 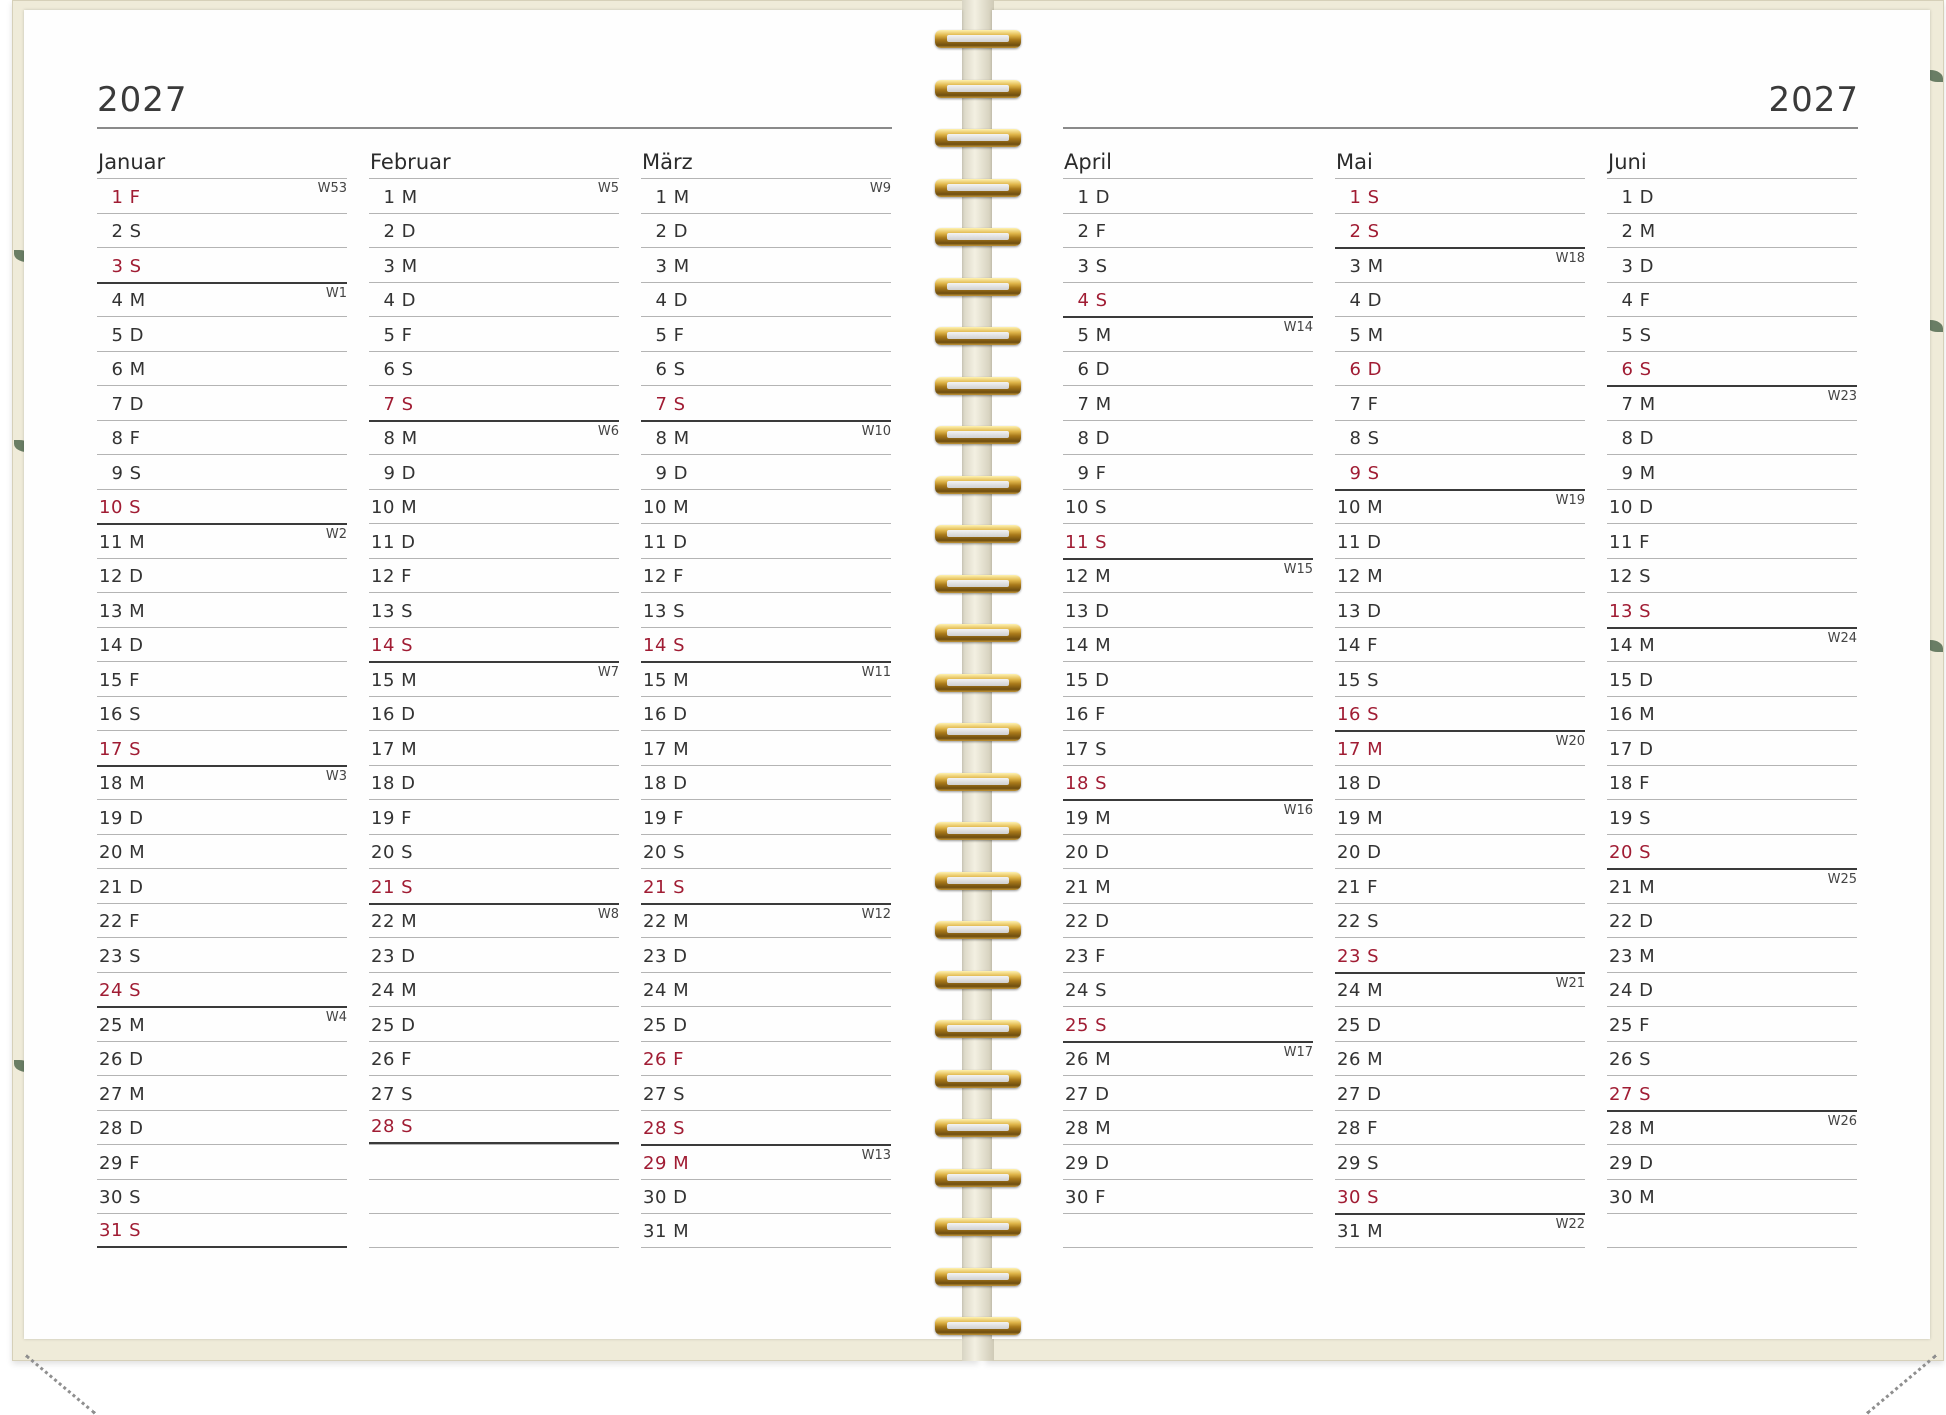 I want to click on day-row: 7 D, so click(x=222, y=402).